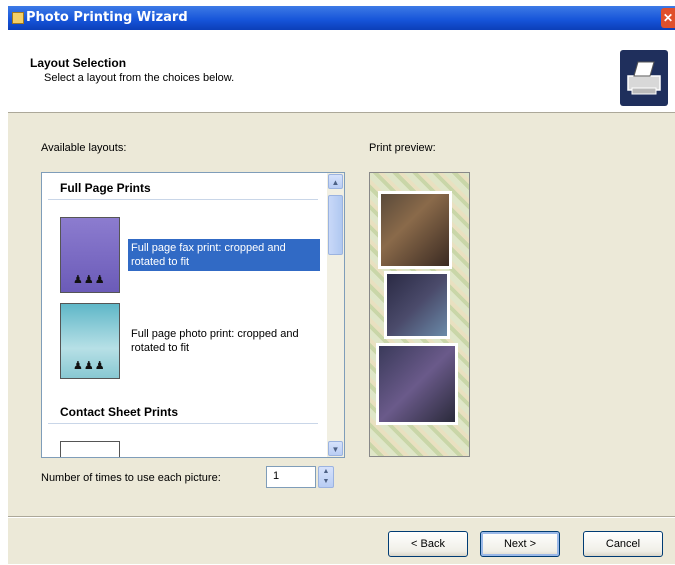  What do you see at coordinates (341, 18) in the screenshot?
I see `title-bar: Photo Printing Wizard ✕` at bounding box center [341, 18].